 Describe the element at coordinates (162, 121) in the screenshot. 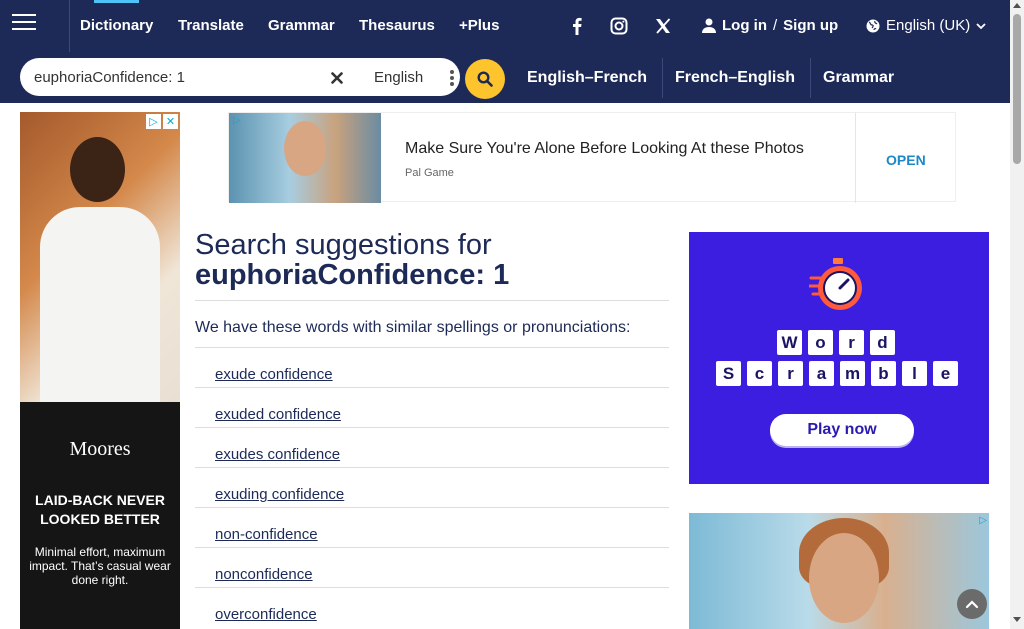

I see `ad-choices: ▷ ✕` at that location.